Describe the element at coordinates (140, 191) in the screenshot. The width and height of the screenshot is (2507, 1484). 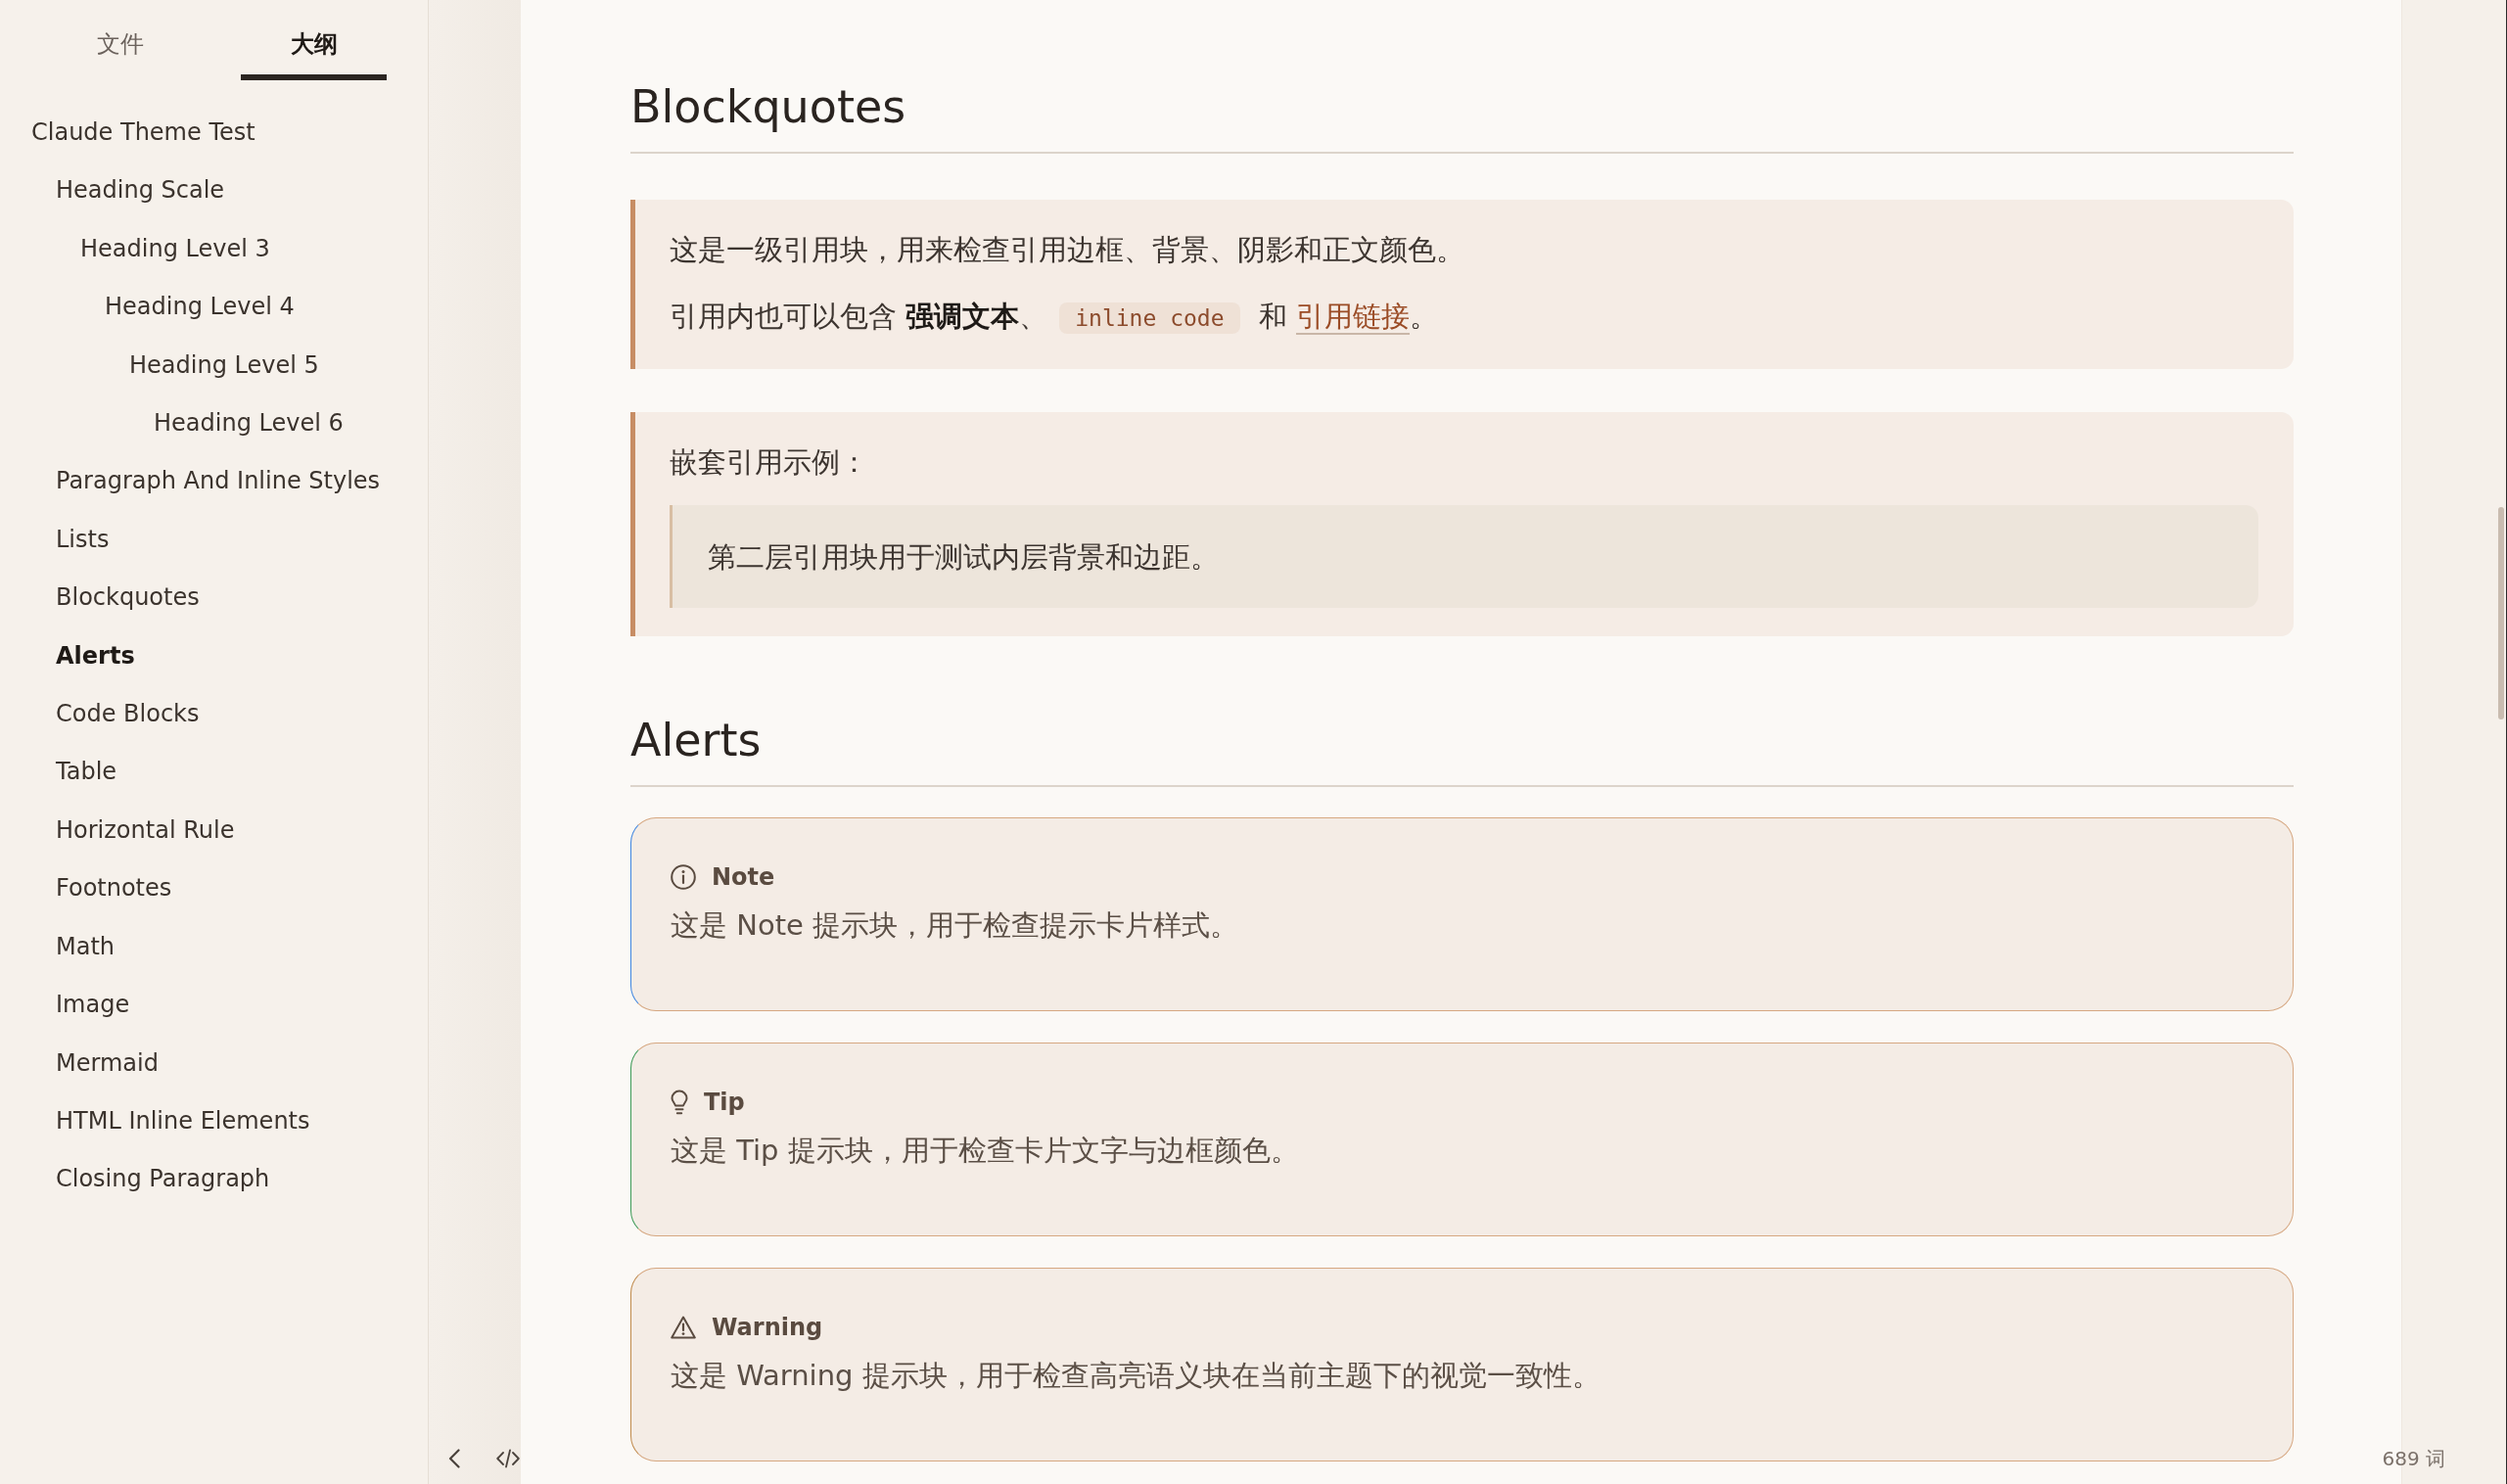
I see `outline-item: Heading Scale` at that location.